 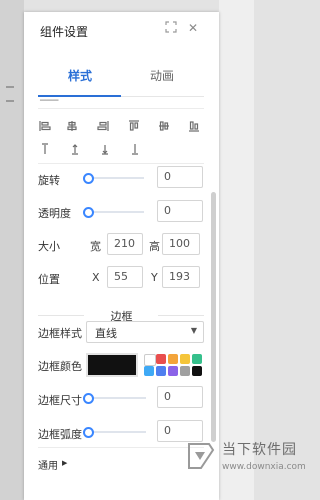 I want to click on height-input: 100, so click(x=181, y=244).